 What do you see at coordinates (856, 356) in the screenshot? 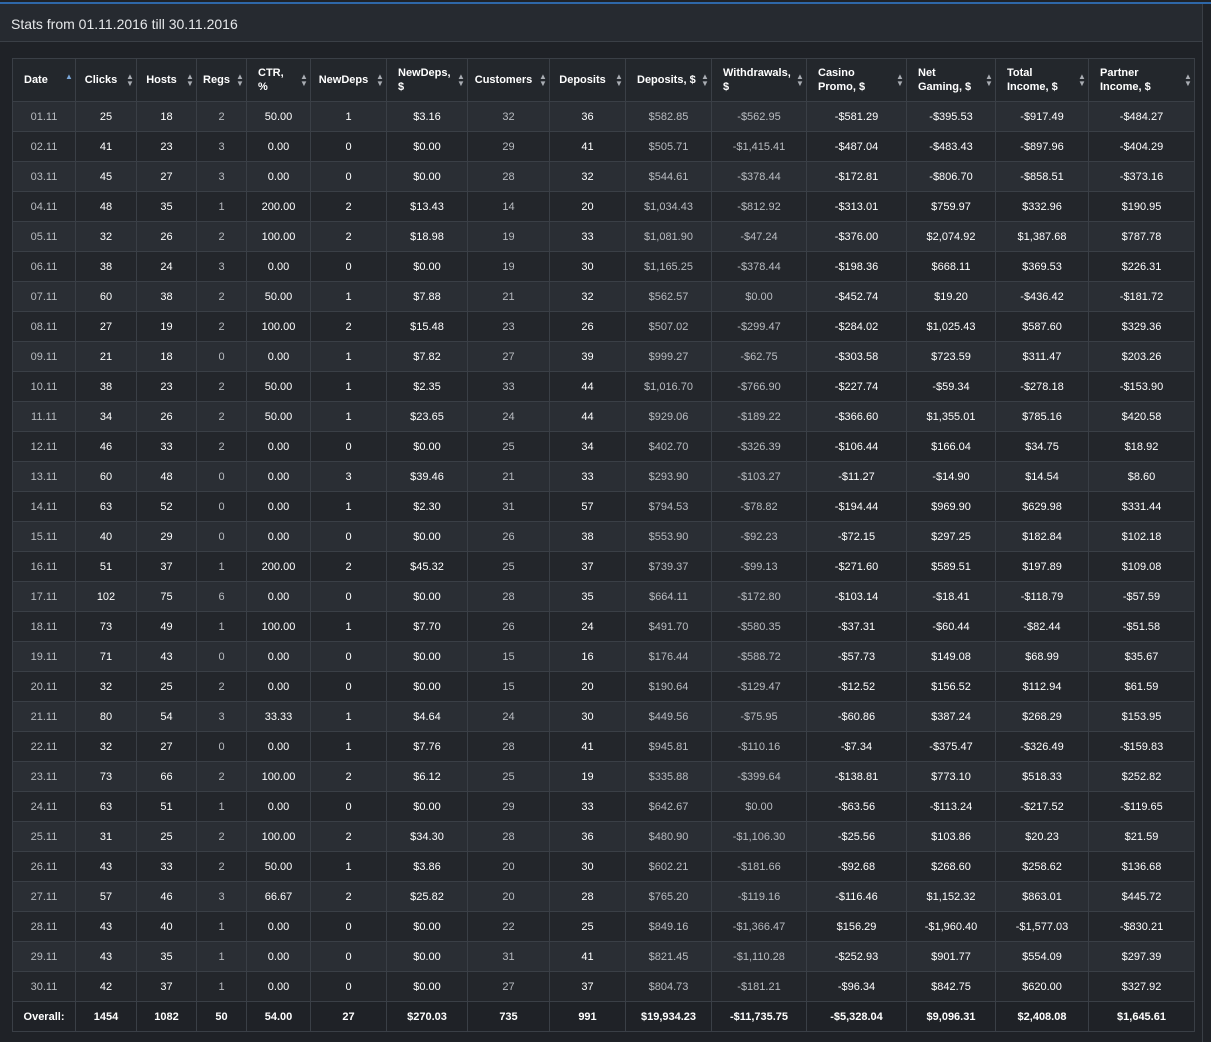
I see `table-cell: -$303.58` at bounding box center [856, 356].